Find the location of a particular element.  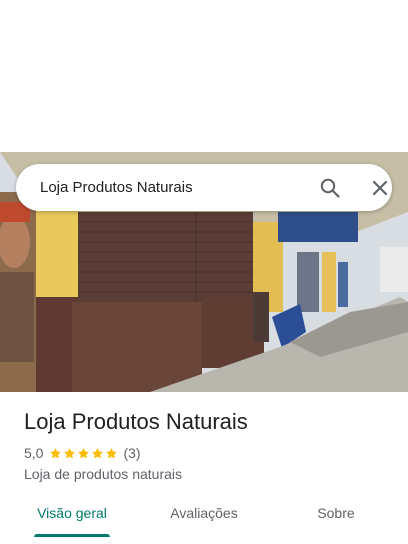

rating-row: 5,0 (3) is located at coordinates (82, 453).